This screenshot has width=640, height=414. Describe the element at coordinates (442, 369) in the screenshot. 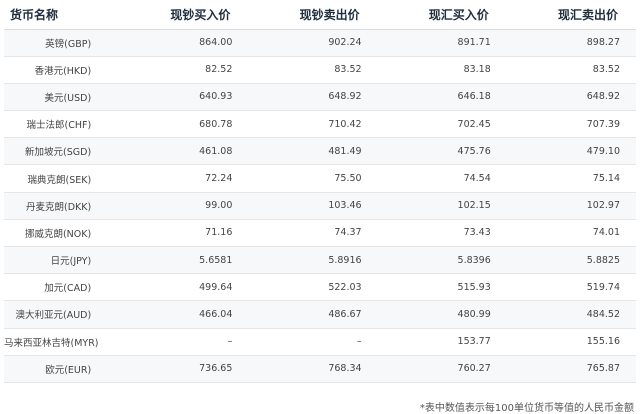

I see `spot-buy-cell: 760.27` at that location.